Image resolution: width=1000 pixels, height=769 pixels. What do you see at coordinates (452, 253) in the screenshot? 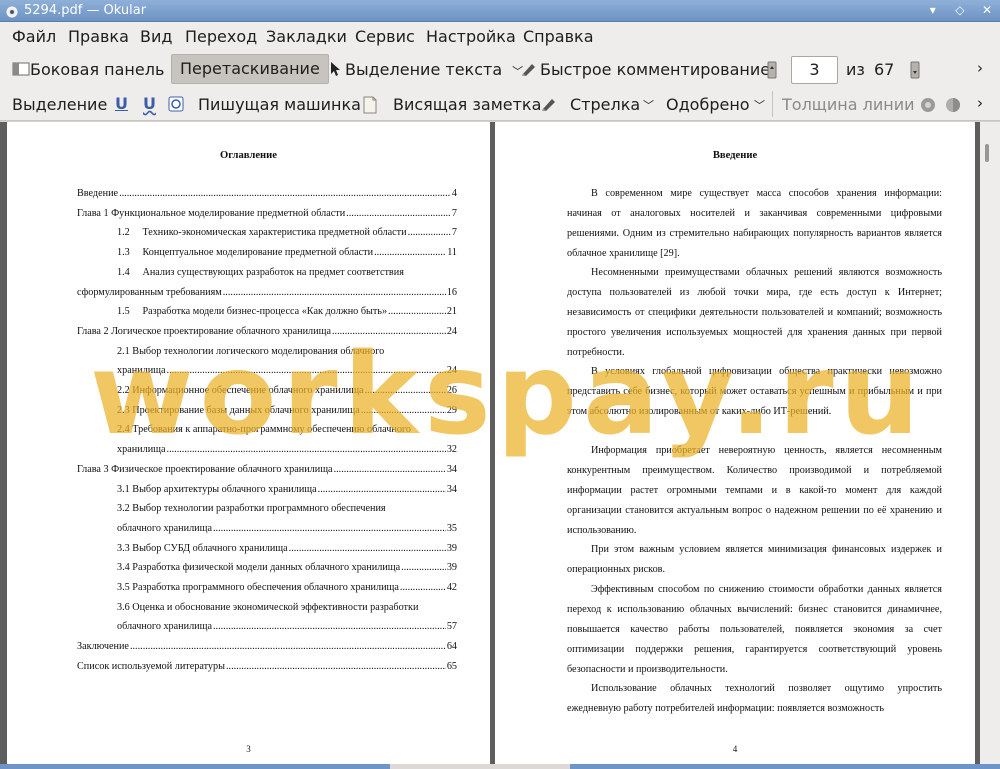
I see `toc-entry-page: 11` at bounding box center [452, 253].